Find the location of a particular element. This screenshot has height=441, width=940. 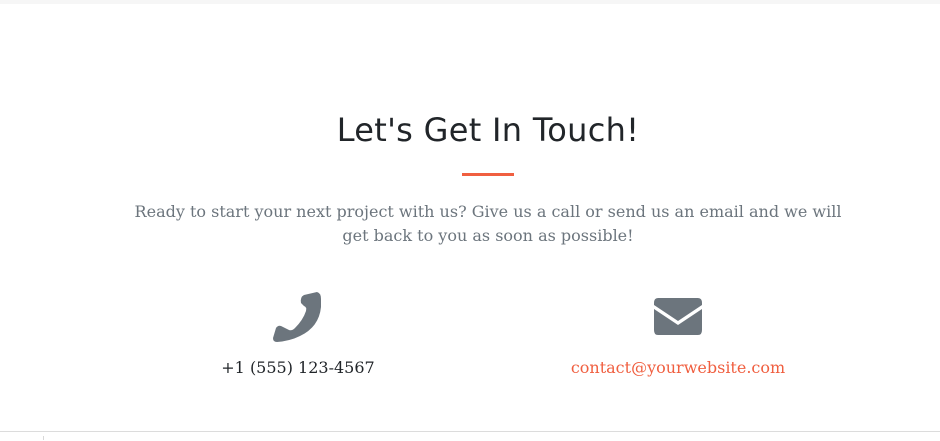

envelope-icon is located at coordinates (678, 317).